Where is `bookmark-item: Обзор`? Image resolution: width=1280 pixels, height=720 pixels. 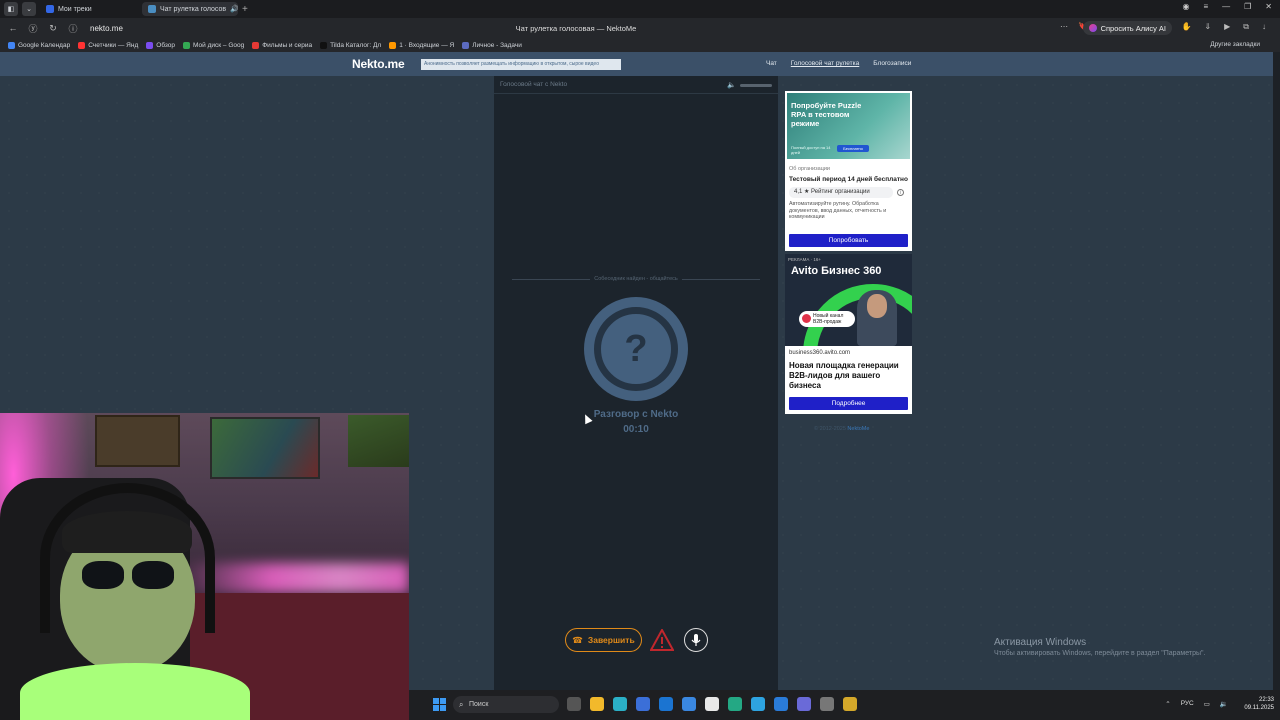 bookmark-item: Обзор is located at coordinates (160, 45).